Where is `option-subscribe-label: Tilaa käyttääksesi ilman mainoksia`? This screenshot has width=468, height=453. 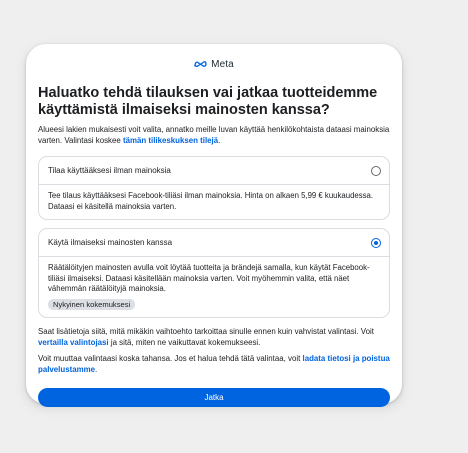 option-subscribe-label: Tilaa käyttääksesi ilman mainoksia is located at coordinates (109, 170).